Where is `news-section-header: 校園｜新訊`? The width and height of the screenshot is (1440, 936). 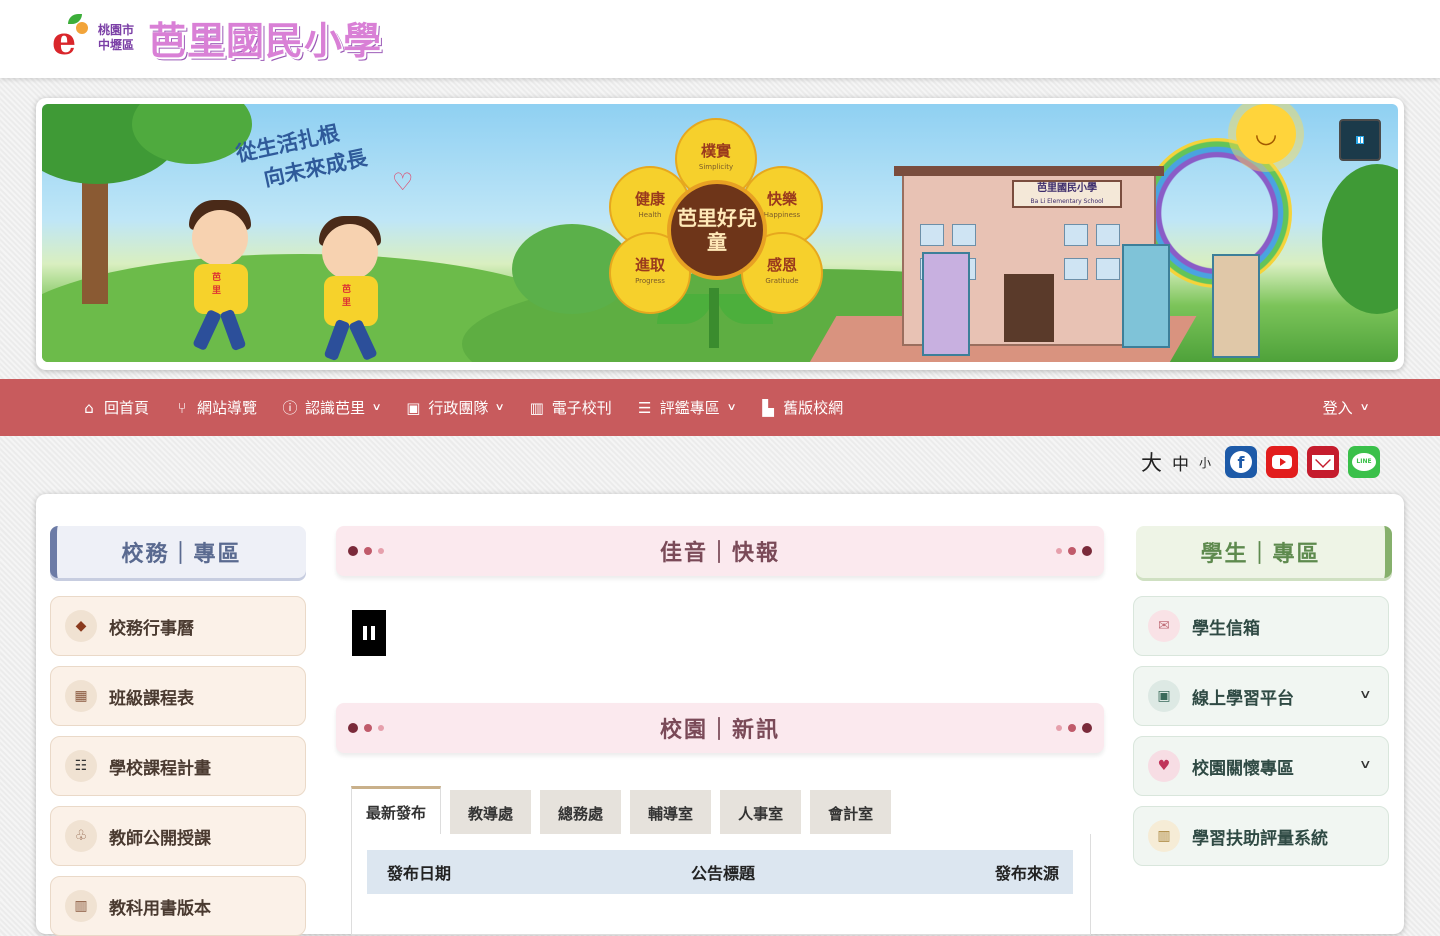
news-section-header: 校園｜新訊 is located at coordinates (720, 728).